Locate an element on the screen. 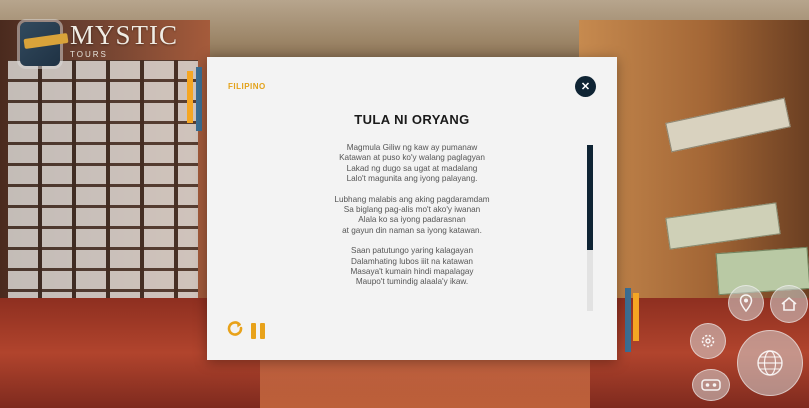 The image size is (809, 408). vr-button is located at coordinates (711, 385).